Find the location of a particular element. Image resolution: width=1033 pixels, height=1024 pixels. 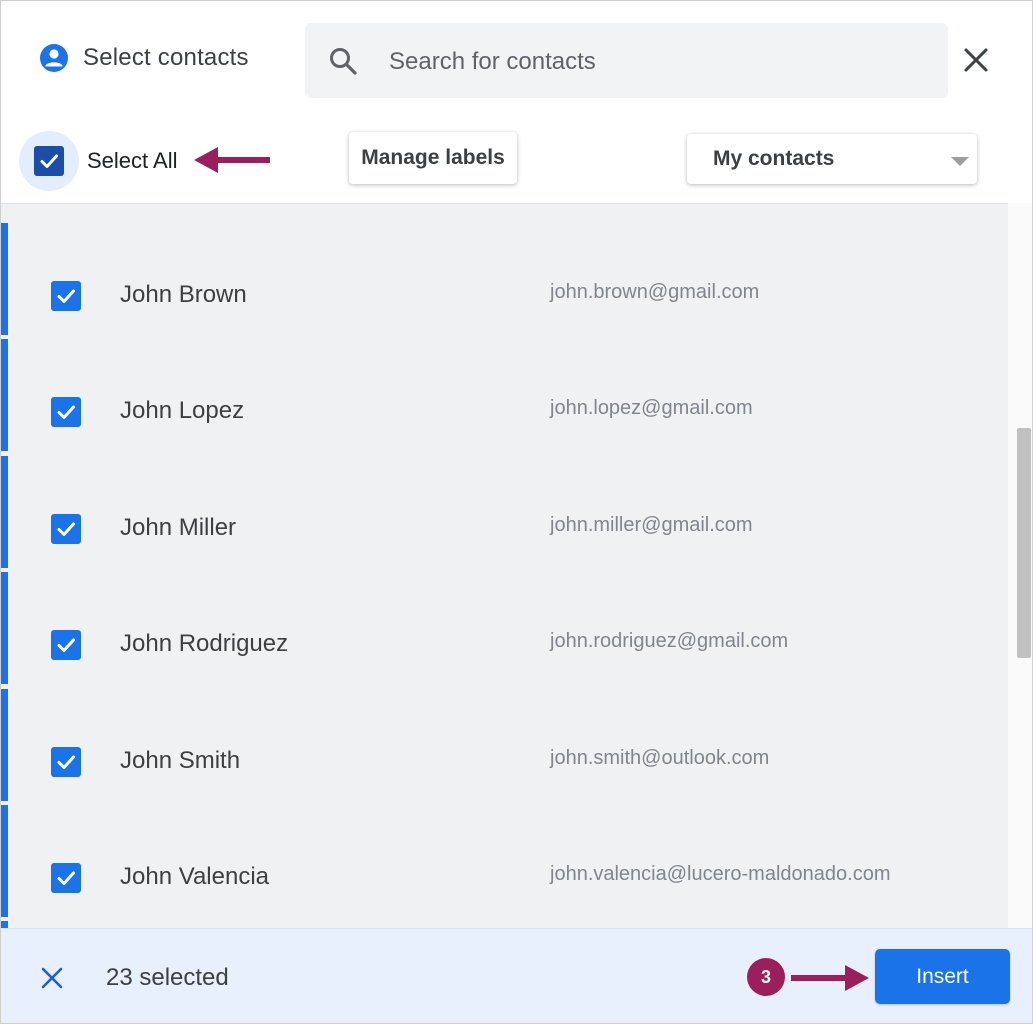

dialog-title-group: Select contacts is located at coordinates (144, 58).